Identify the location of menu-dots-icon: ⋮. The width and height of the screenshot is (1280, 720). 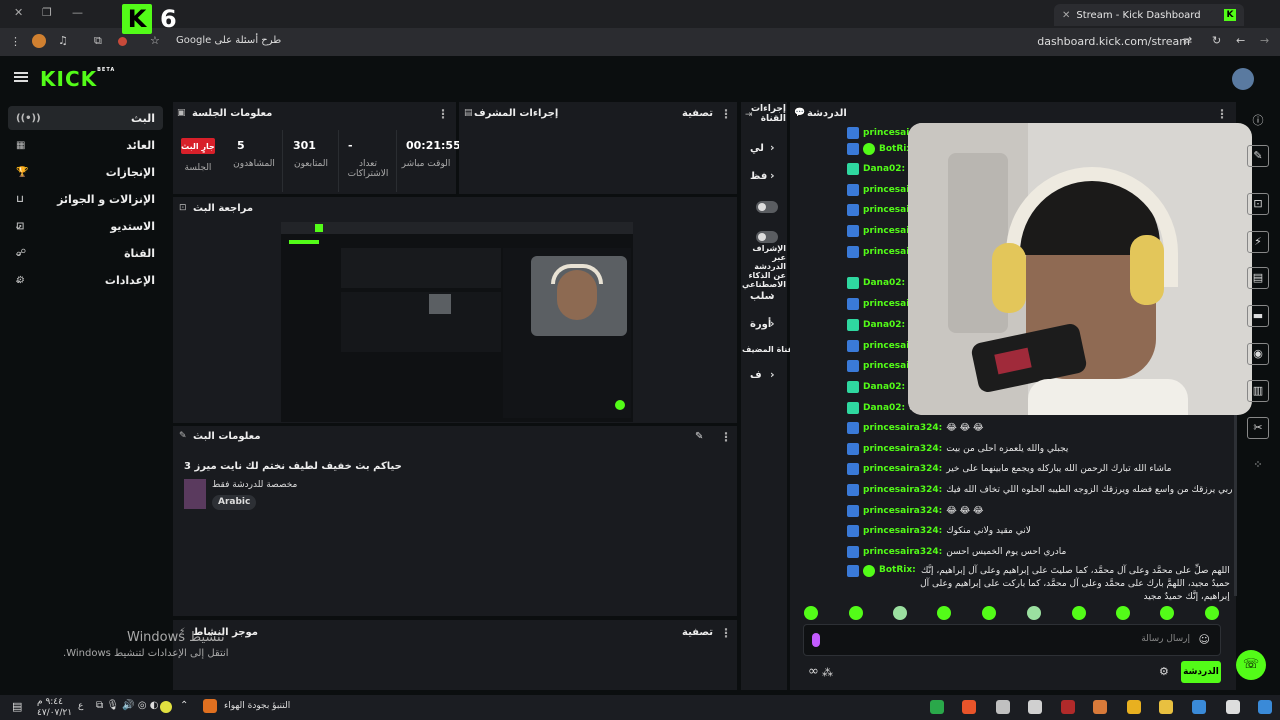
(15, 41).